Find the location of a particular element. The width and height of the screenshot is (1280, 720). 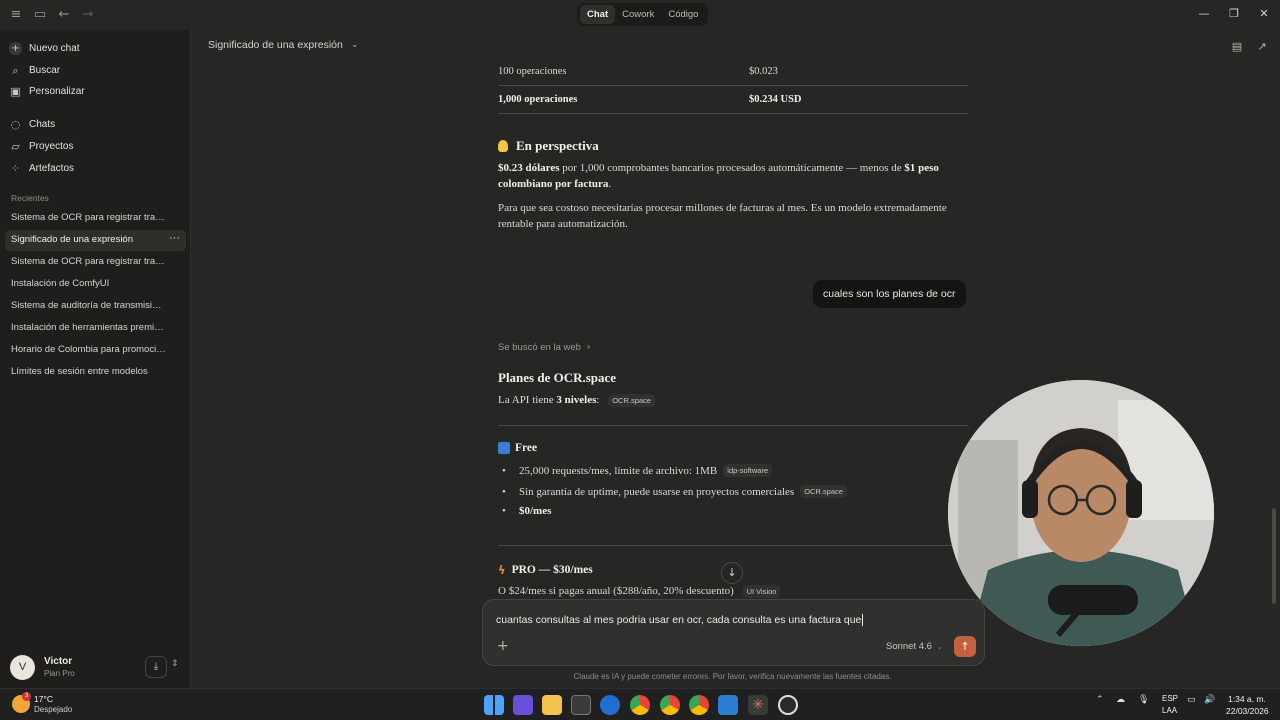

mail-icon is located at coordinates (610, 705).